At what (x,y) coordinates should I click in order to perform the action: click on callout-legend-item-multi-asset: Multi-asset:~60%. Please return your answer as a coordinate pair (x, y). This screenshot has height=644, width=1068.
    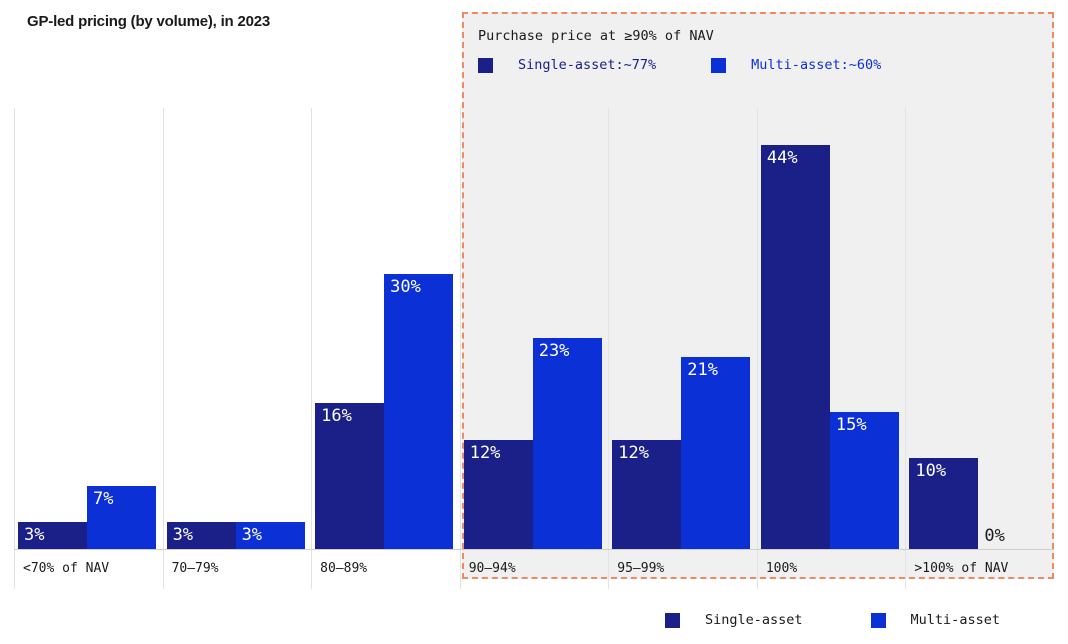
    Looking at the image, I should click on (796, 65).